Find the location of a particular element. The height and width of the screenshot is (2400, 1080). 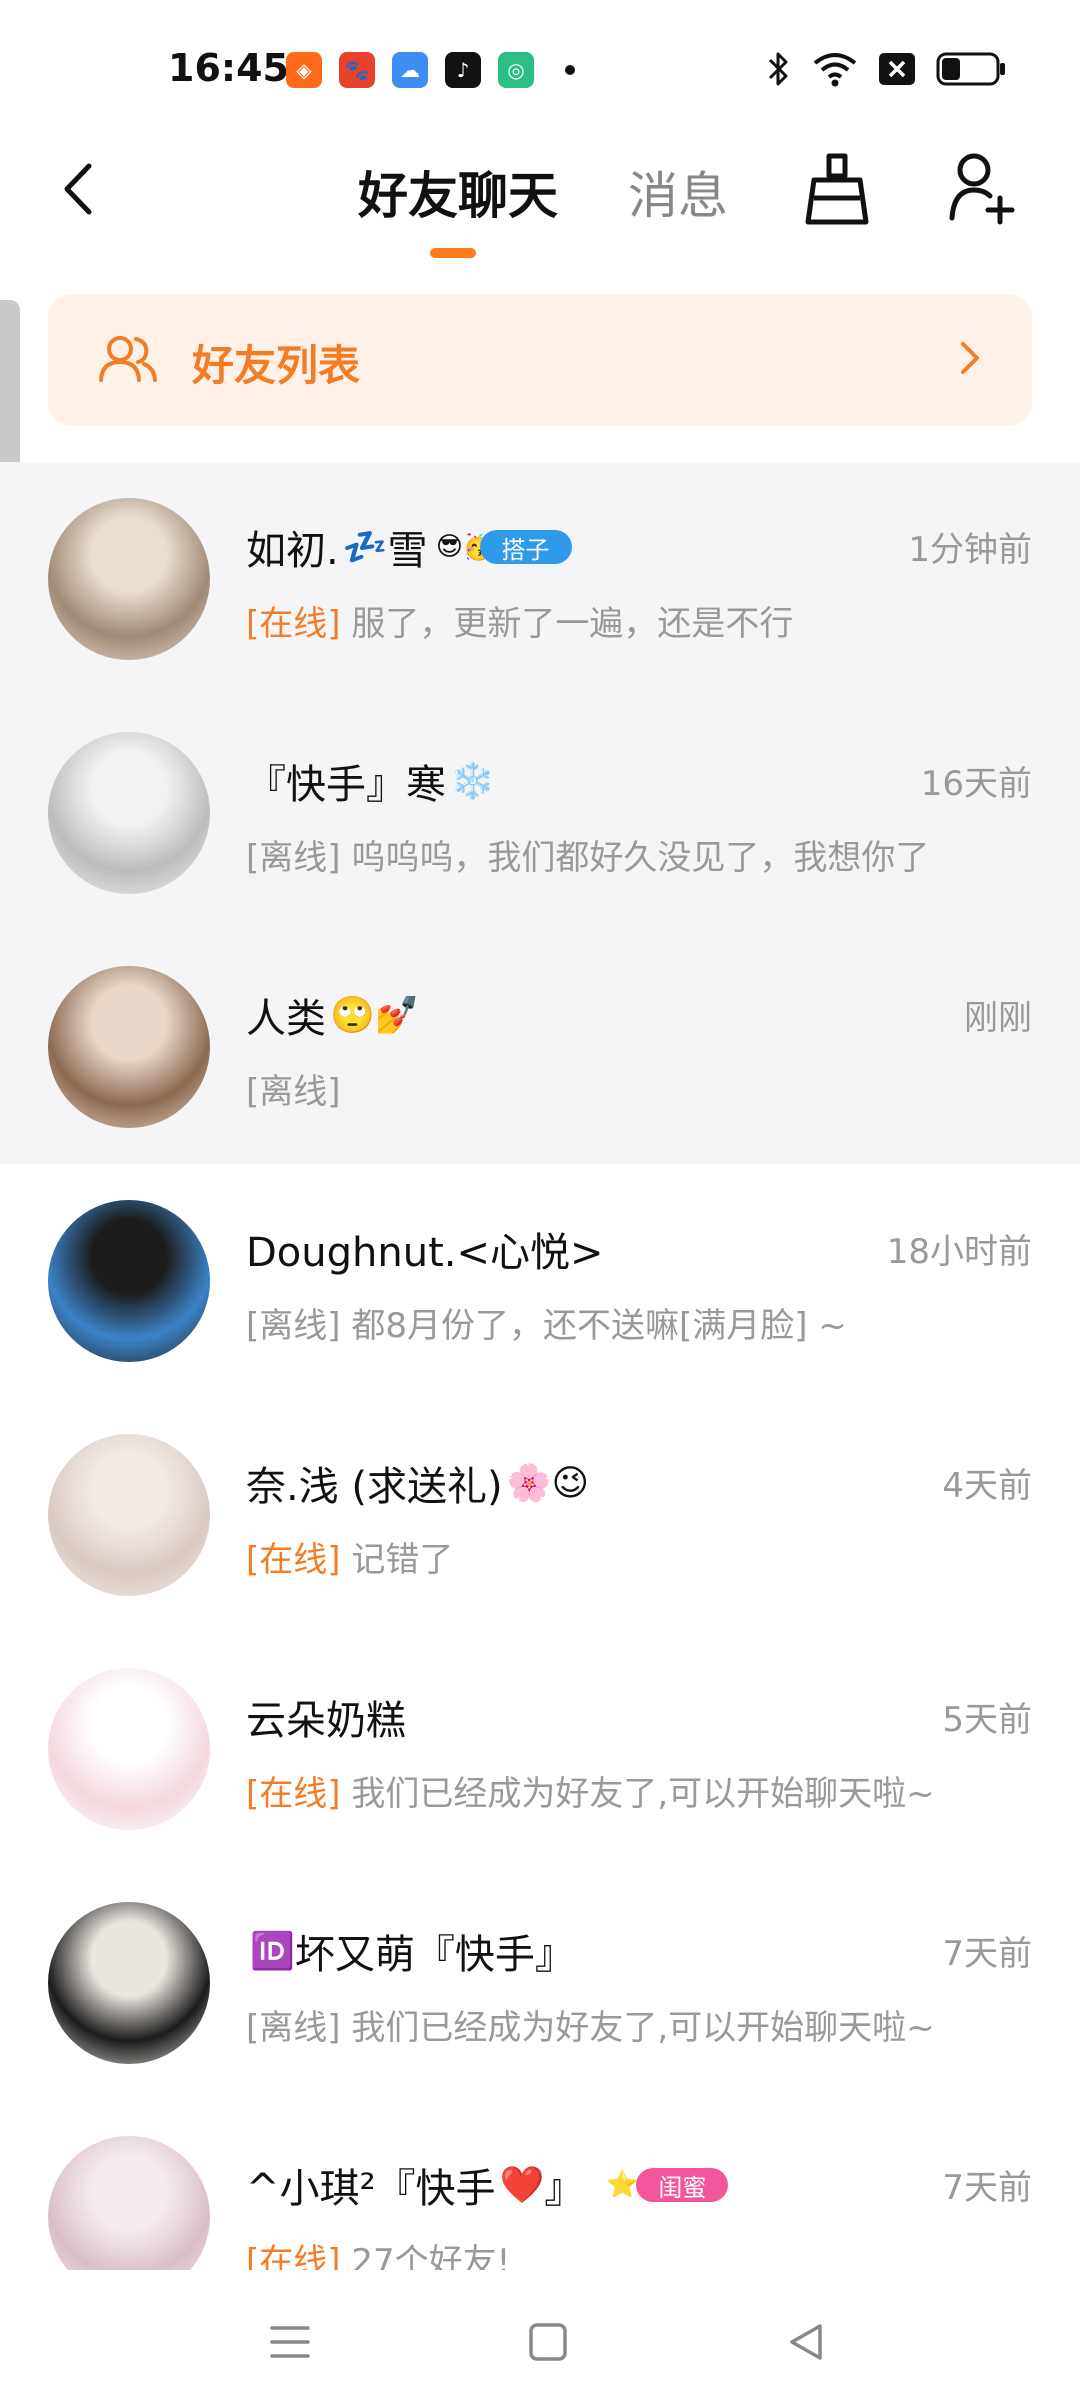

chat-time: 4天前 is located at coordinates (987, 1486).